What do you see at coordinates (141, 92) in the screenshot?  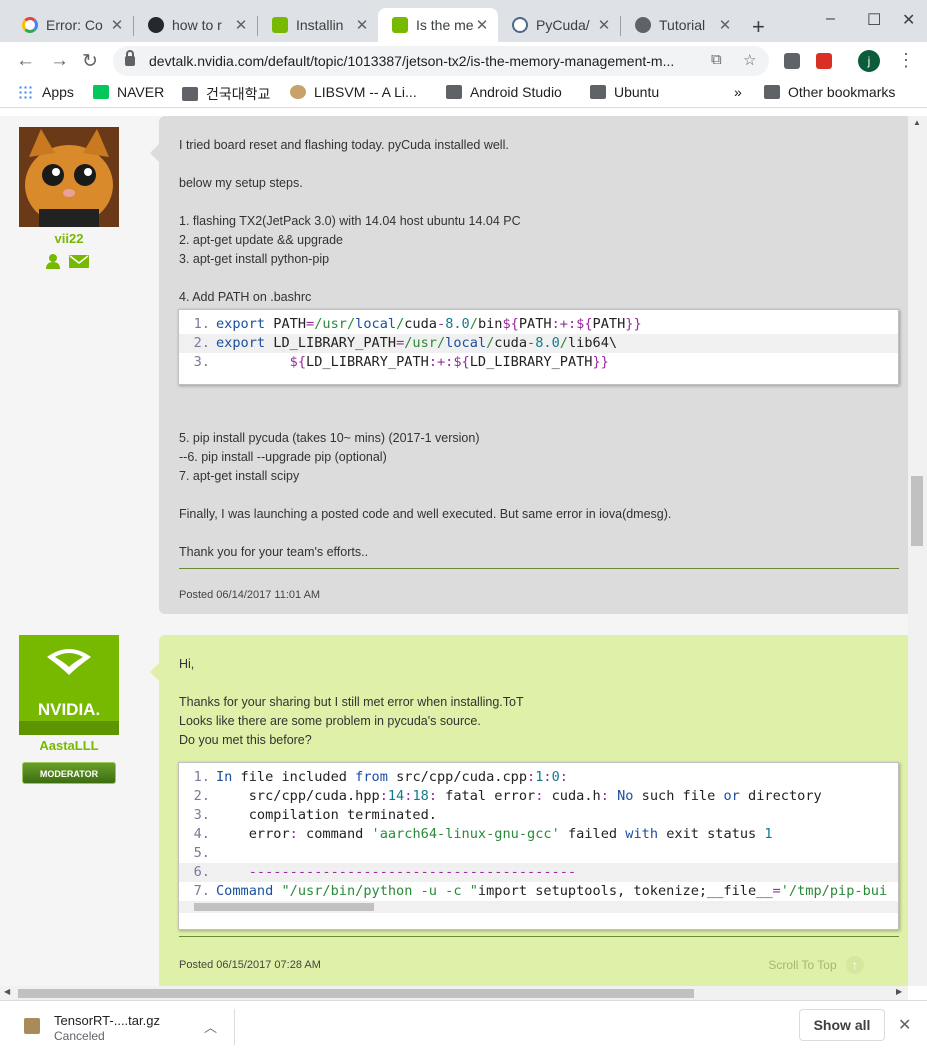 I see `bookmark-label: NAVER` at bounding box center [141, 92].